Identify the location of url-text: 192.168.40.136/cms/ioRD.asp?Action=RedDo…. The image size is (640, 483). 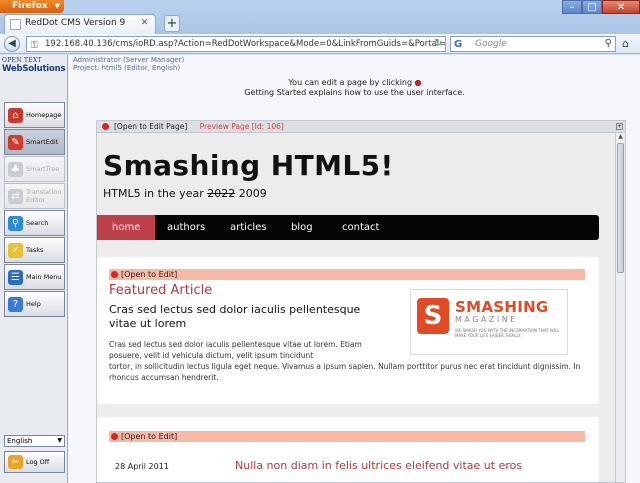
(245, 44).